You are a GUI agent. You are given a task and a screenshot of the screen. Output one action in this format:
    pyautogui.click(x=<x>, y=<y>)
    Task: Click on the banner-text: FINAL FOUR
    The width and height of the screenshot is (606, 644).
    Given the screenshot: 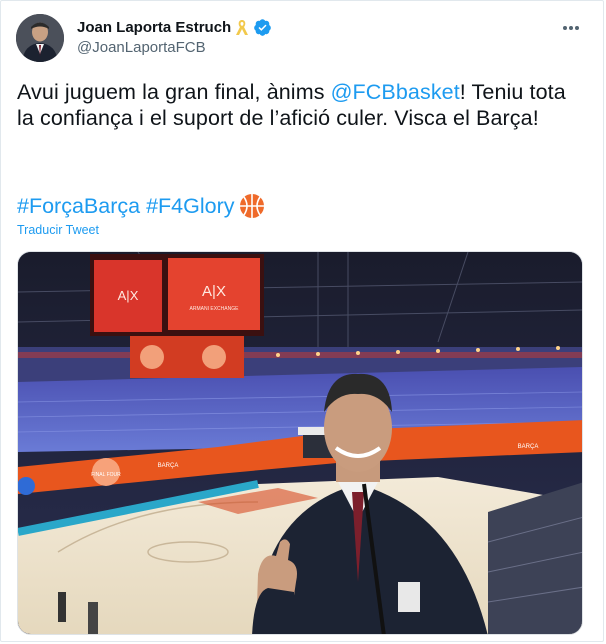 What is the action you would take?
    pyautogui.click(x=106, y=475)
    